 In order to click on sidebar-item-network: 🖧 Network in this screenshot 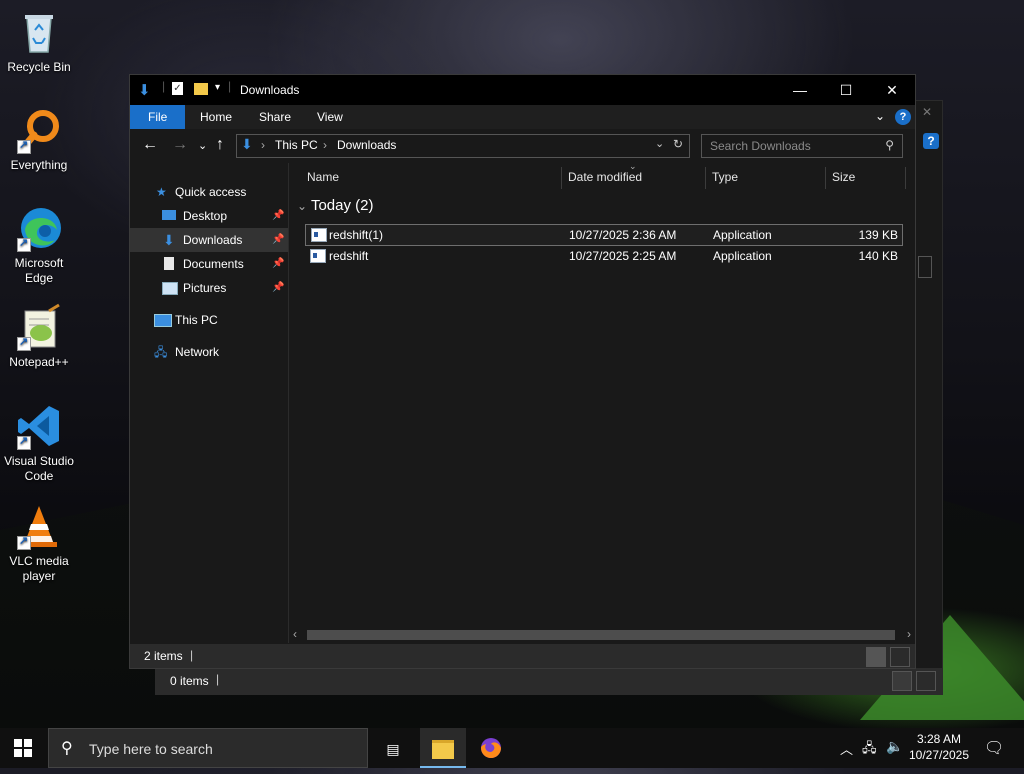, I will do `click(209, 352)`.